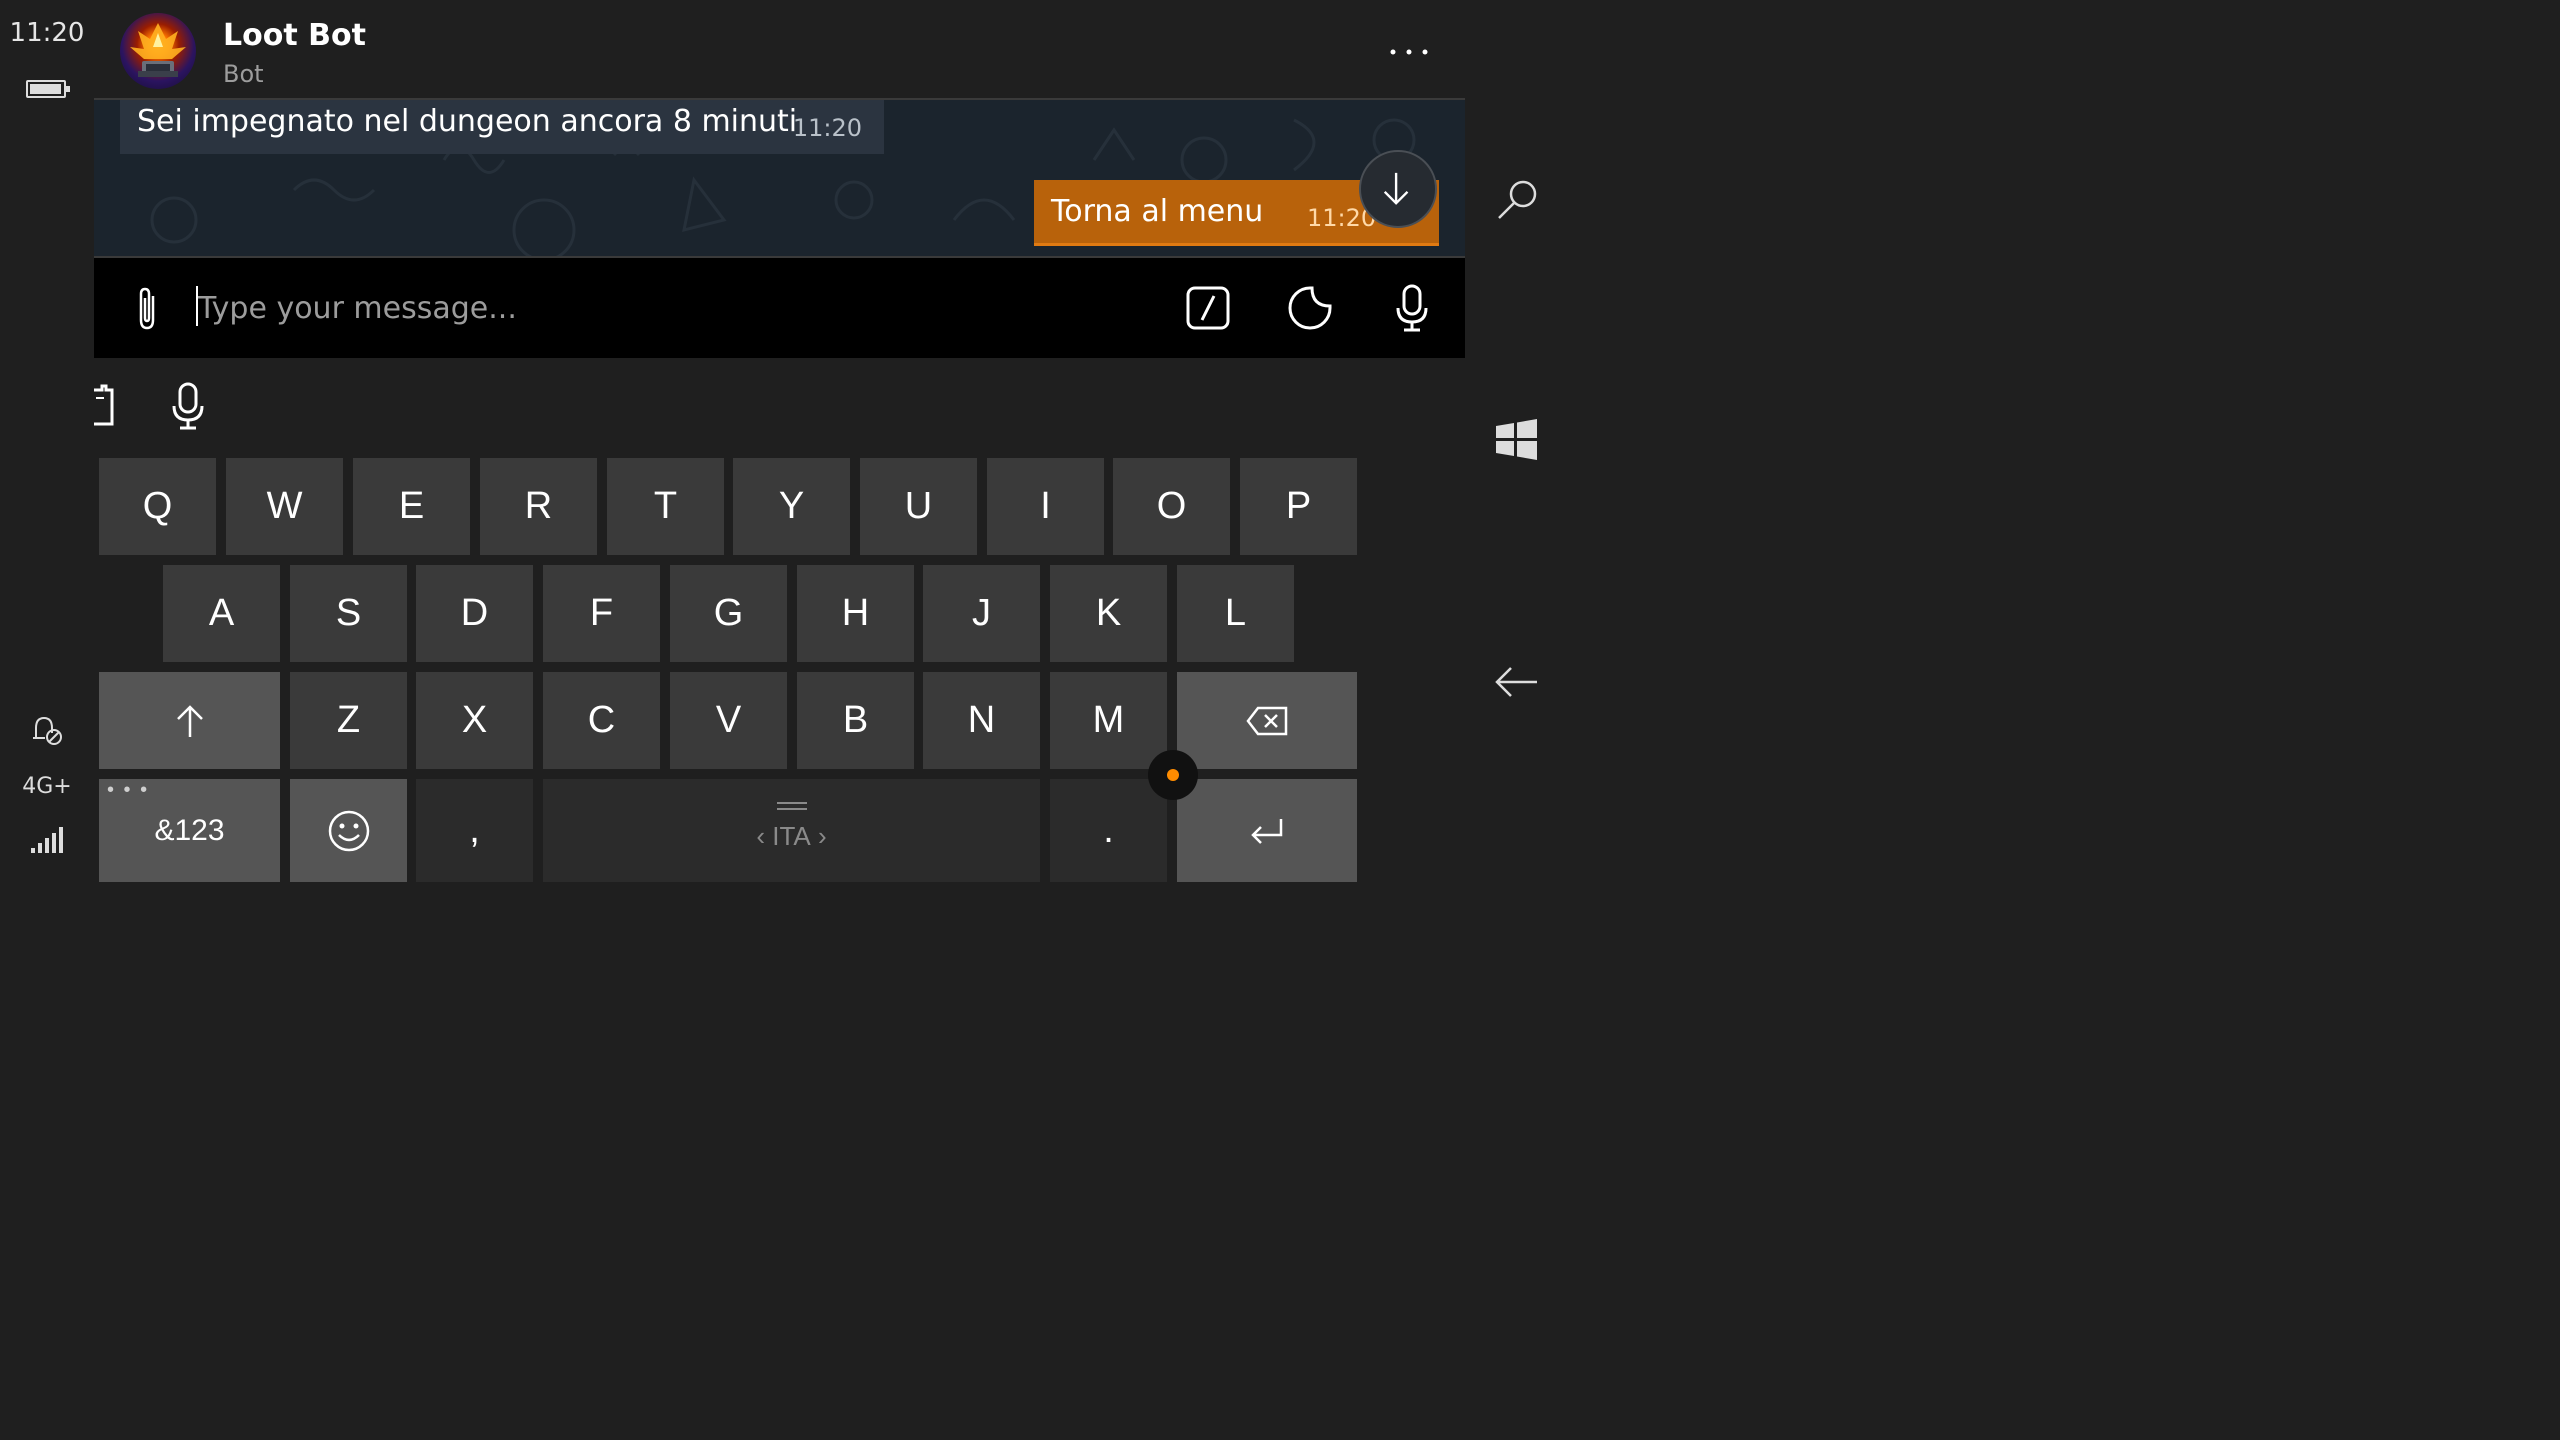 Image resolution: width=2560 pixels, height=1440 pixels. Describe the element at coordinates (158, 51) in the screenshot. I see `avatar` at that location.